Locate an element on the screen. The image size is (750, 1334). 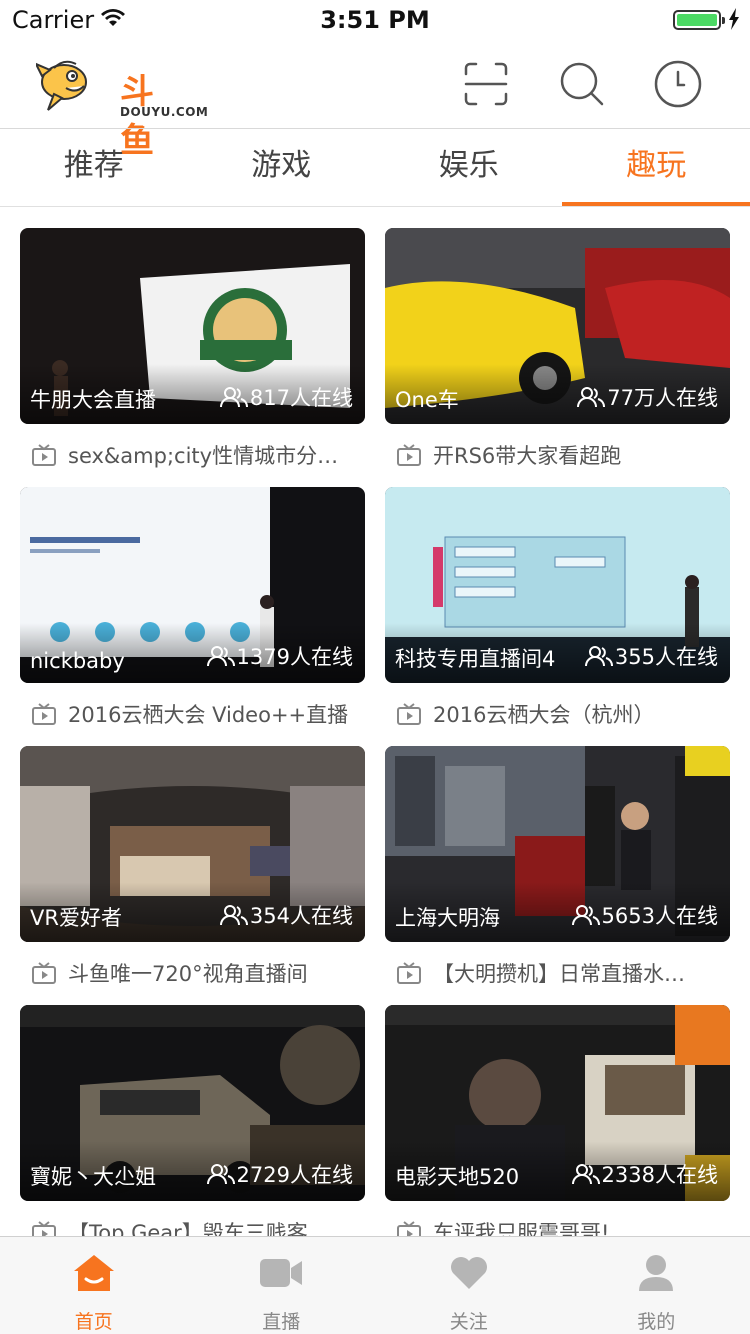
room-thumbnail: 上海大明海 5653人在线 is located at coordinates (557, 844).